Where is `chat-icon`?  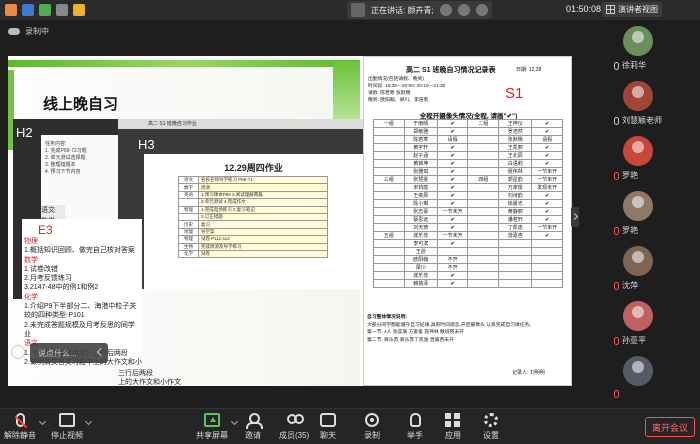
chat-icon is located at coordinates (328, 420).